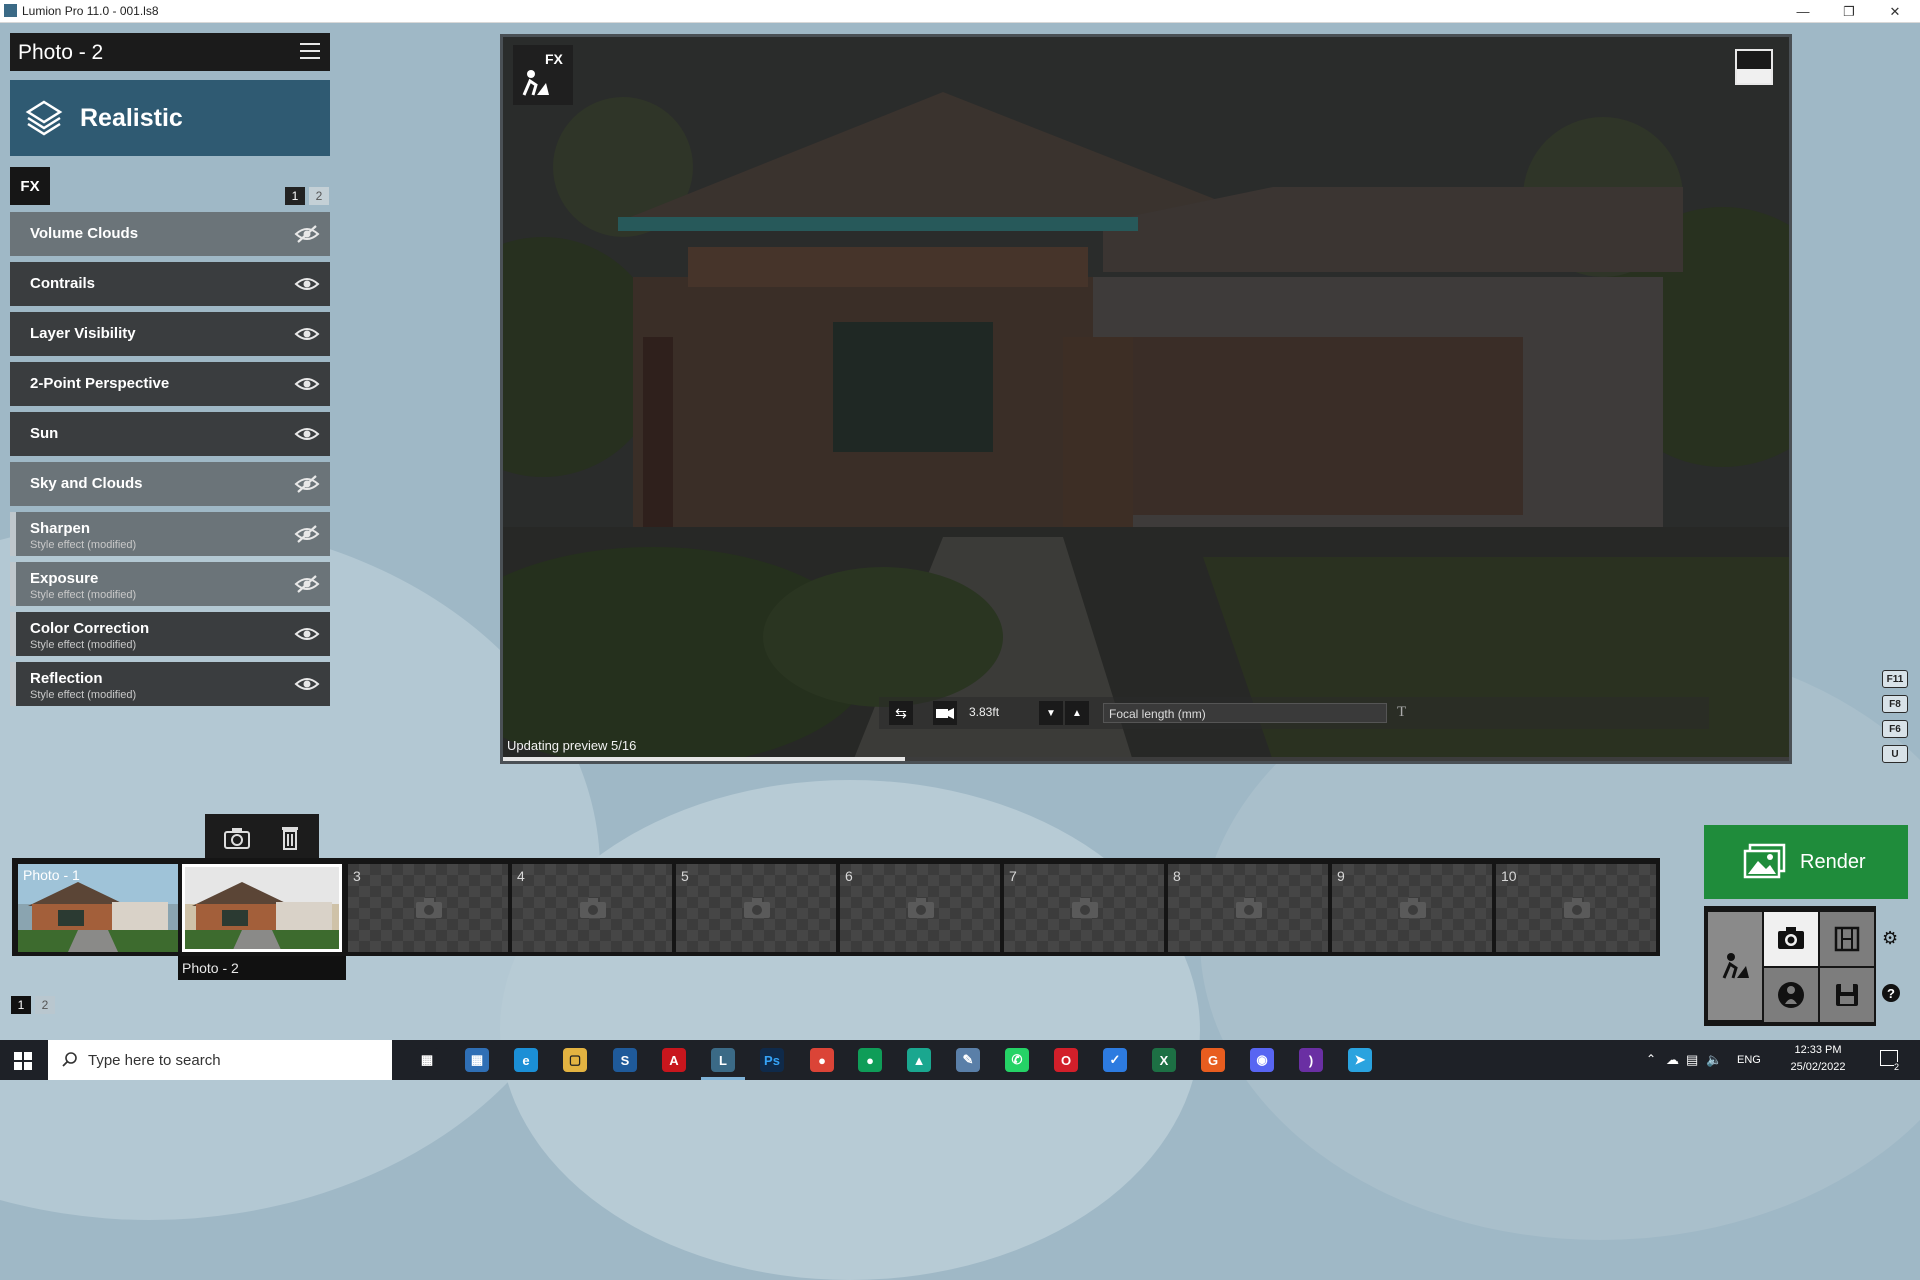  Describe the element at coordinates (592, 908) in the screenshot. I see `empty-photo-slot: 4` at that location.